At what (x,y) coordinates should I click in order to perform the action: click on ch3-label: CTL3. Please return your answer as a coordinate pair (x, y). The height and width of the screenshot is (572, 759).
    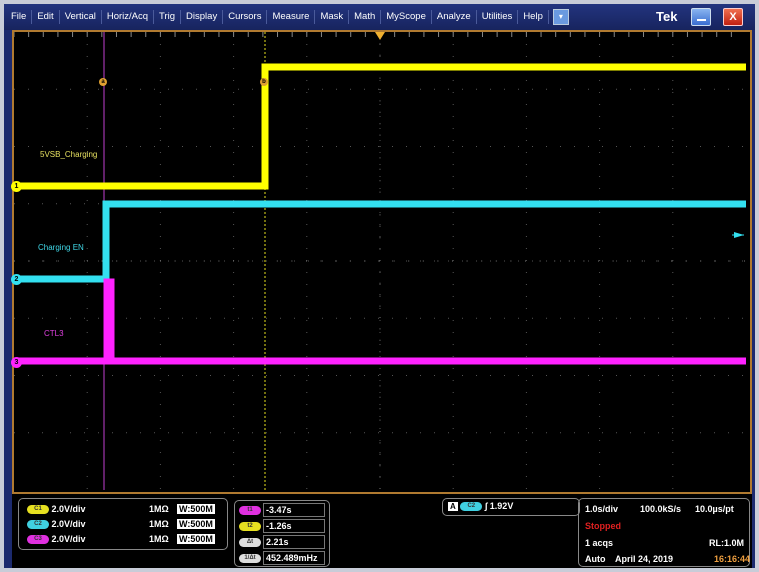
    Looking at the image, I should click on (54, 333).